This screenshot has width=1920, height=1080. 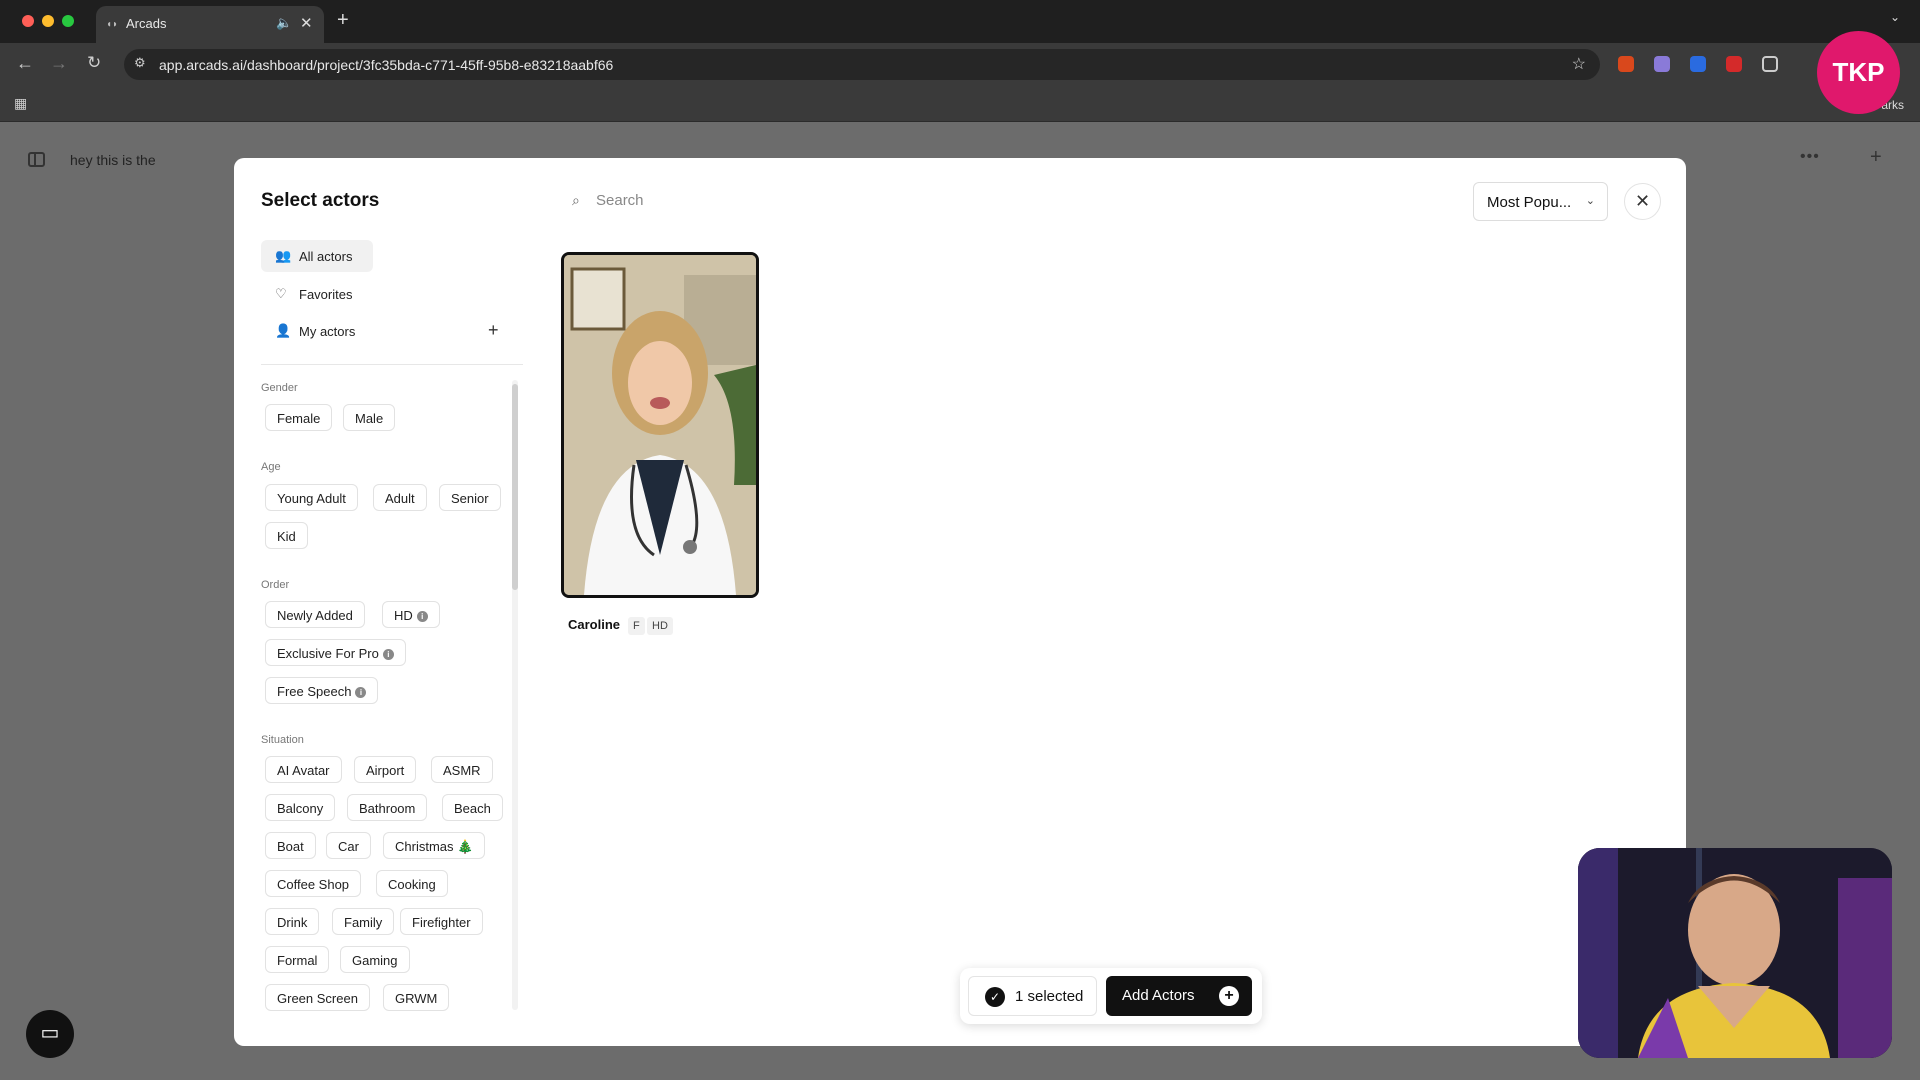 I want to click on chip-label: HD, so click(x=403, y=615).